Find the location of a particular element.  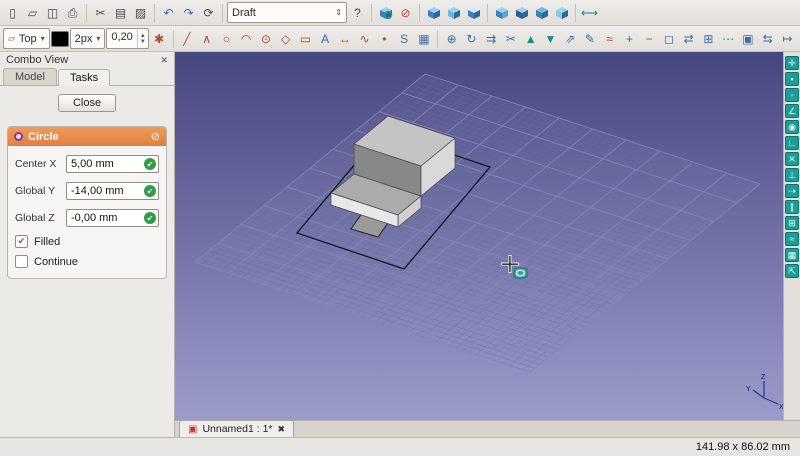

draft-facebinder-icon: ▦ is located at coordinates (424, 39).